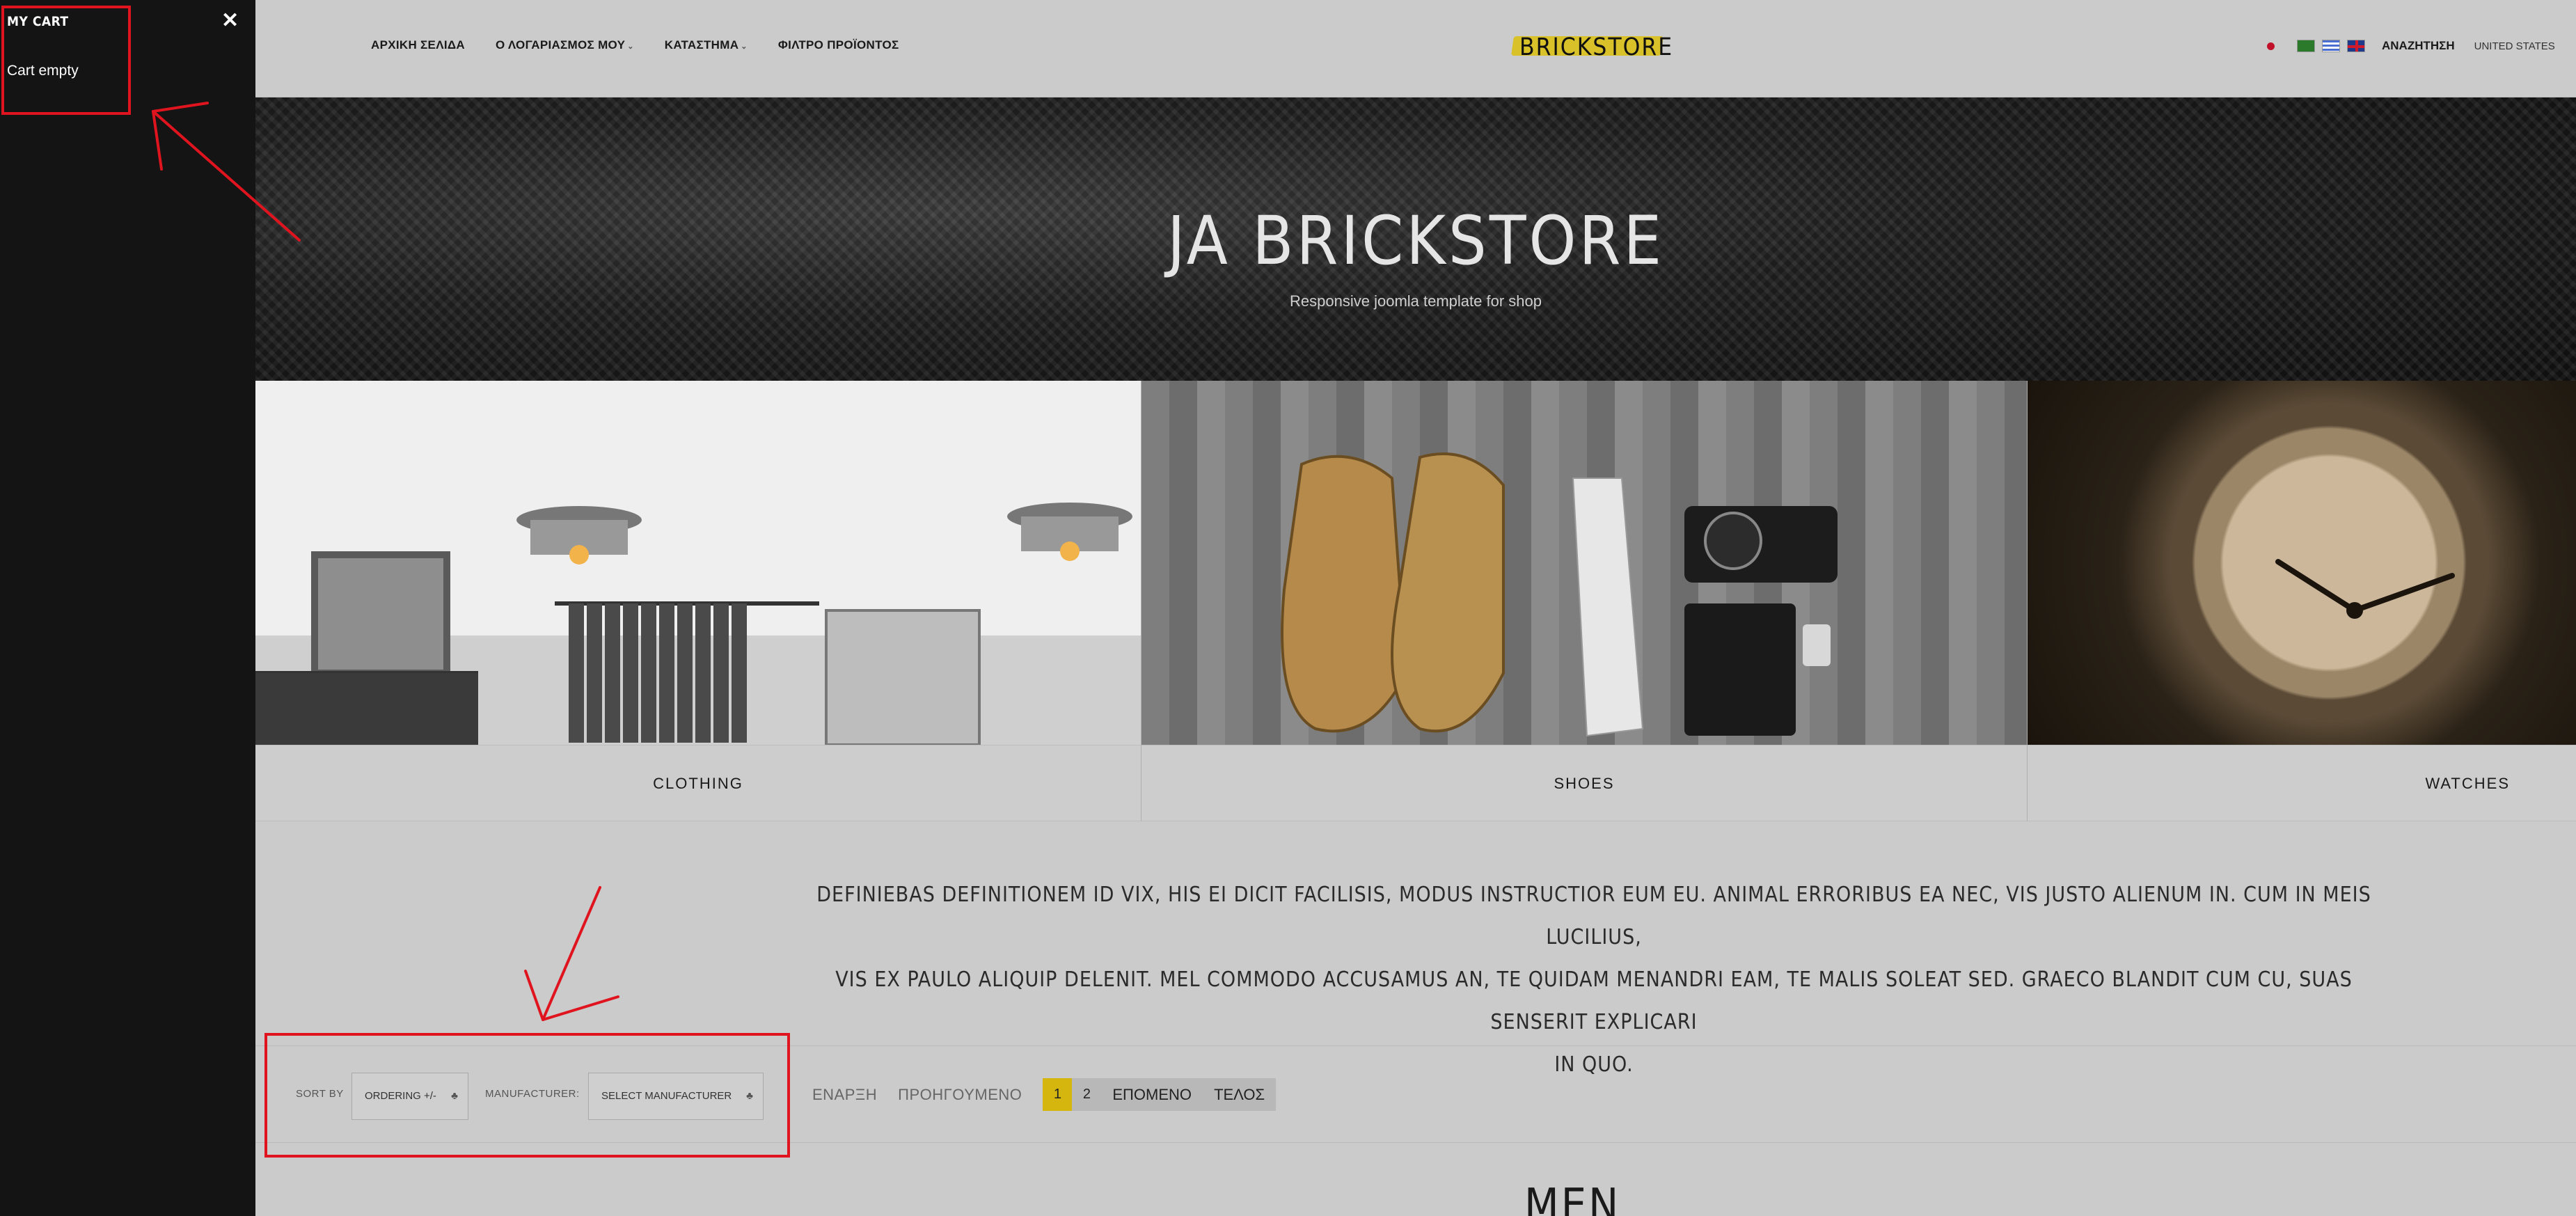 This screenshot has height=1216, width=2576. I want to click on pager-pages: 1 2 ΕΠΟΜΕΝΟ ΤΕΛΟΣ, so click(1160, 1094).